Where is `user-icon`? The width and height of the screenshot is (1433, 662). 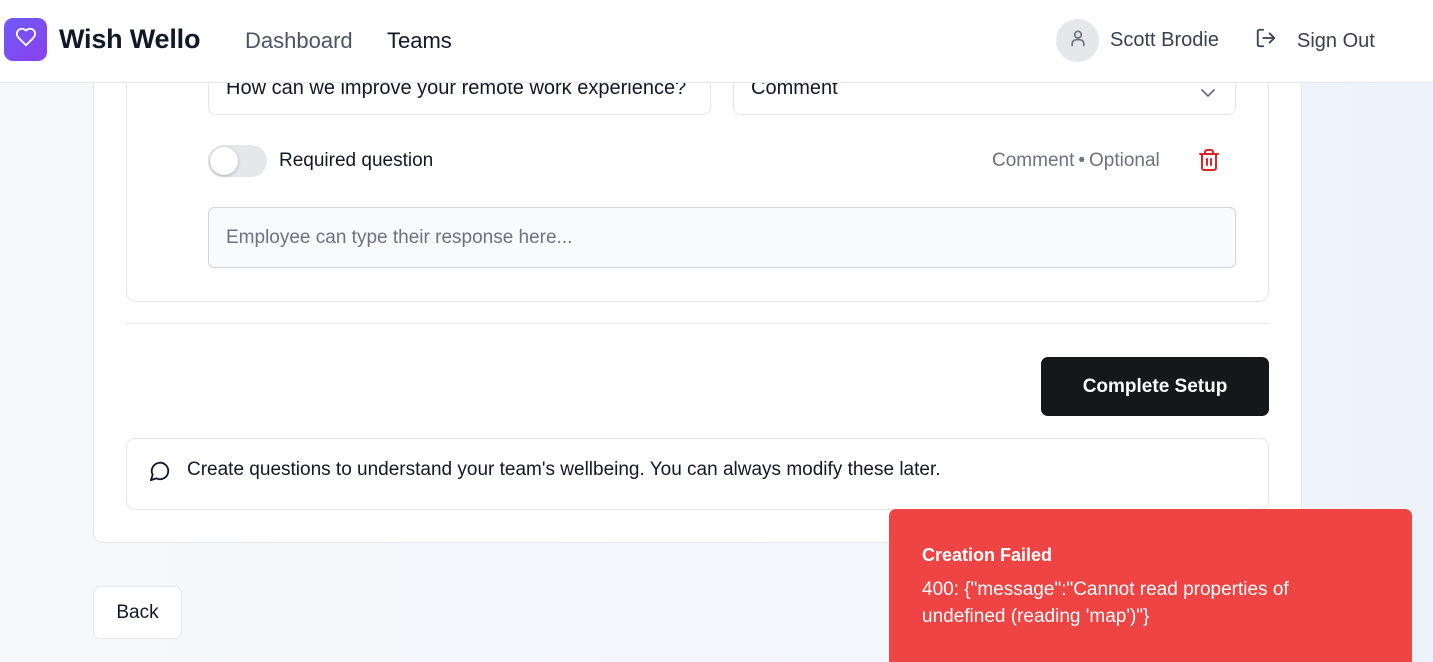
user-icon is located at coordinates (1078, 40).